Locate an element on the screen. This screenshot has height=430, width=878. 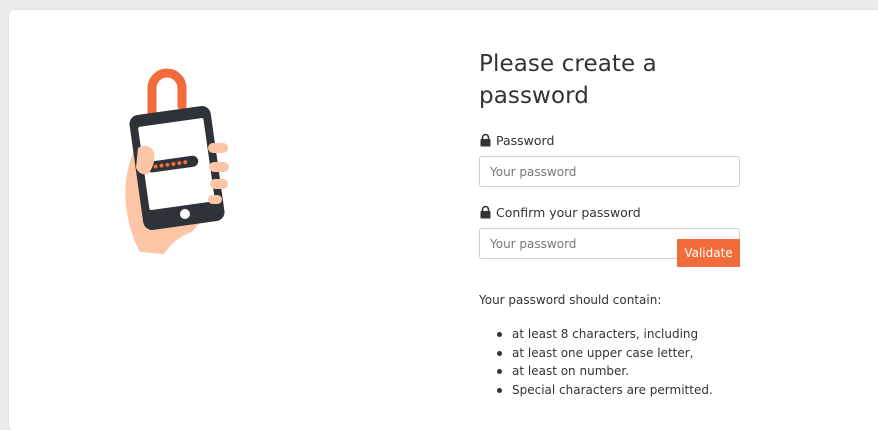
page-title: Please create a password is located at coordinates (568, 80).